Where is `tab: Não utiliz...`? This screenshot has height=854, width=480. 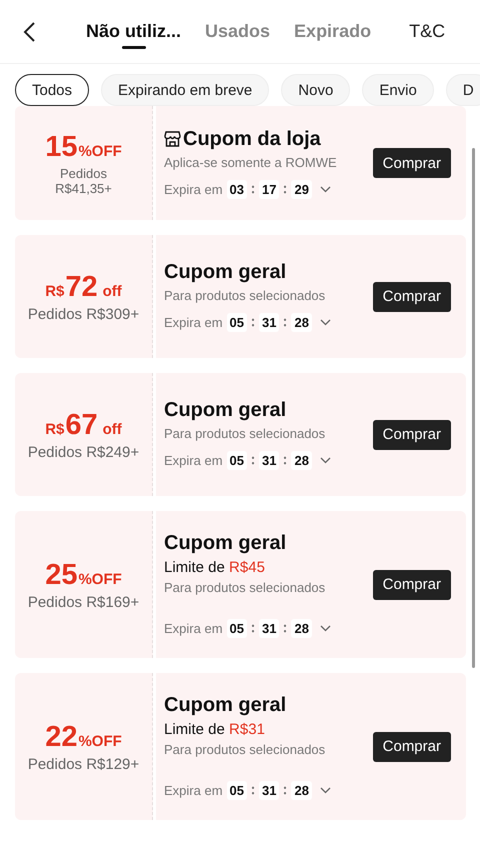
tab: Não utiliz... is located at coordinates (134, 31).